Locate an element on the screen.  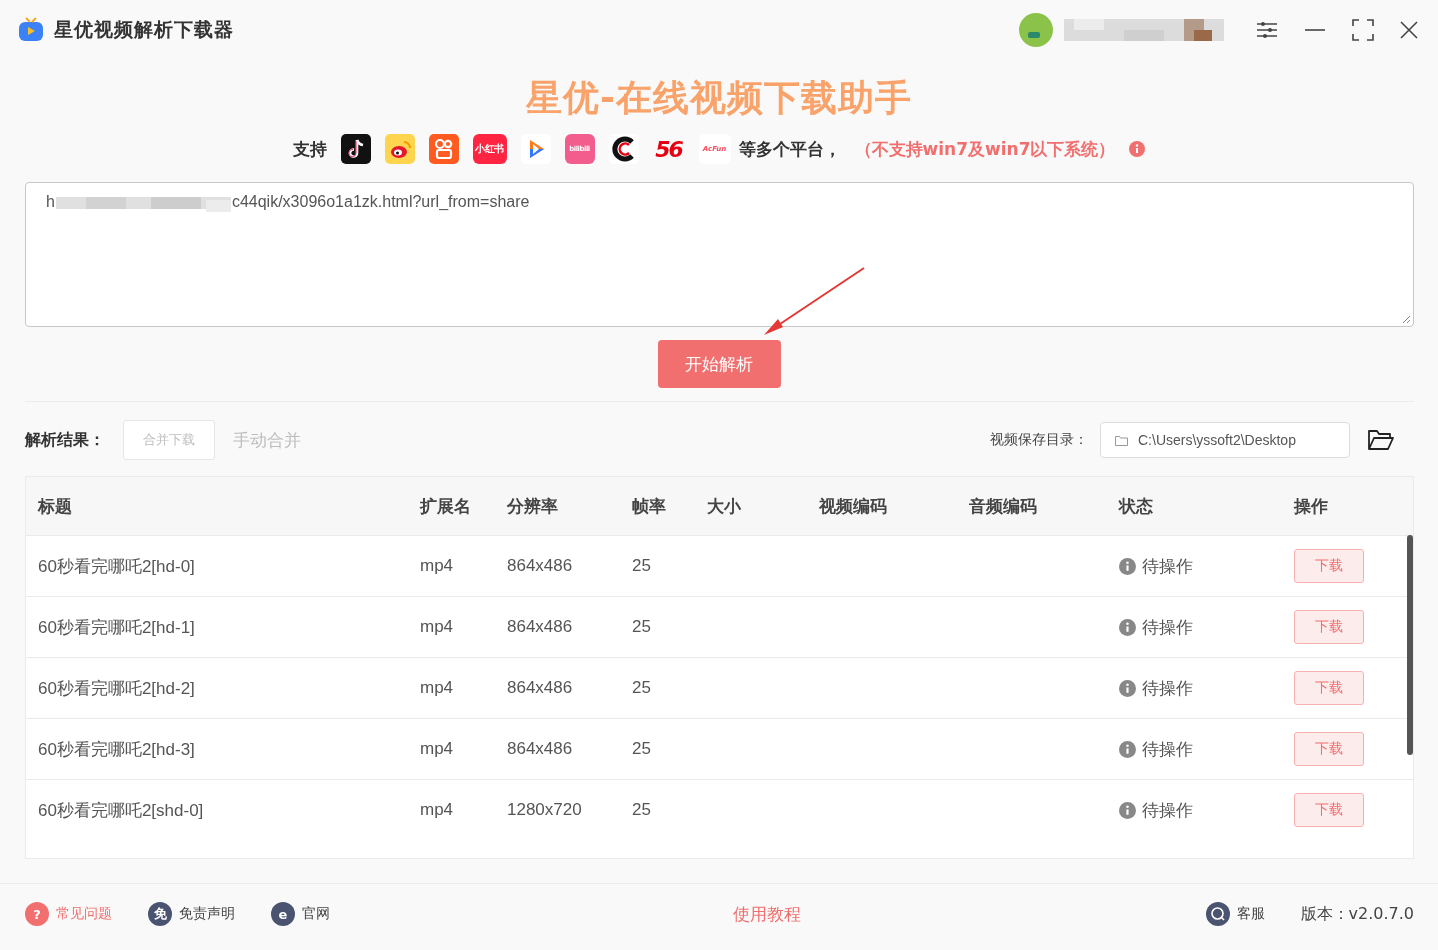
footer-link: ? 常见问题 is located at coordinates (68, 914).